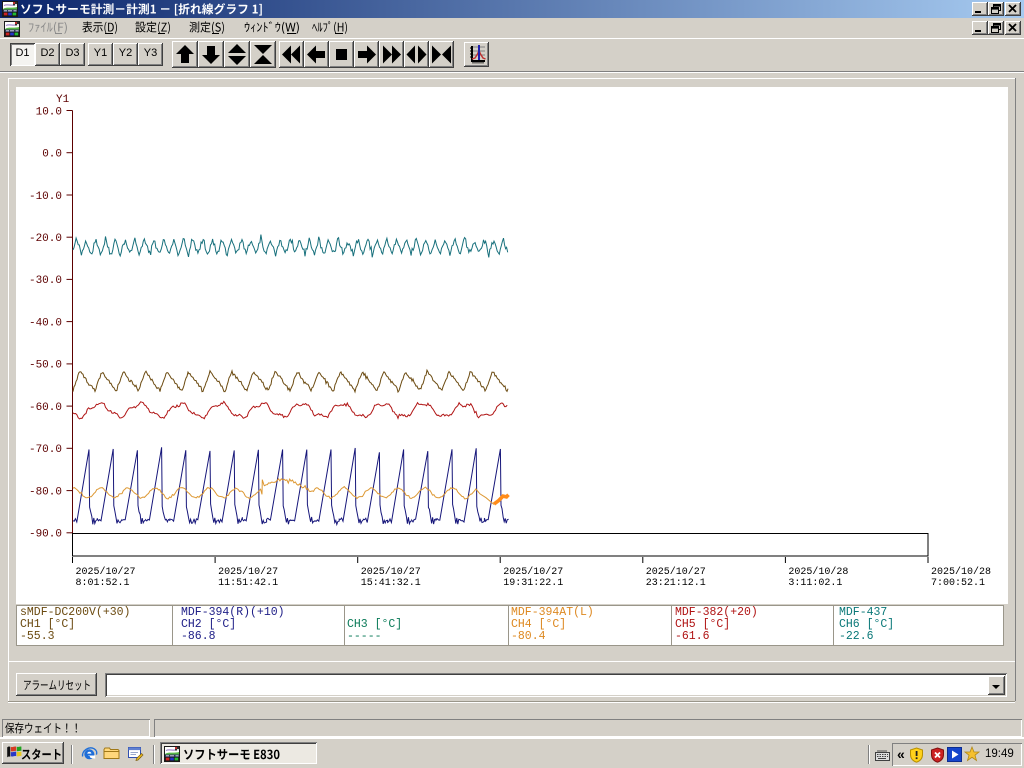  What do you see at coordinates (45, 492) in the screenshot?
I see `svg-text: -80.0` at bounding box center [45, 492].